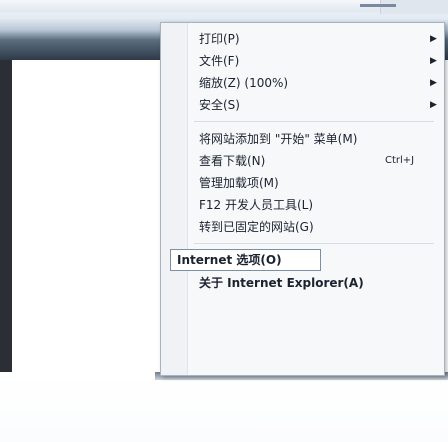 The width and height of the screenshot is (448, 442). I want to click on menu-item-label: 管理加载项(M), so click(239, 183).